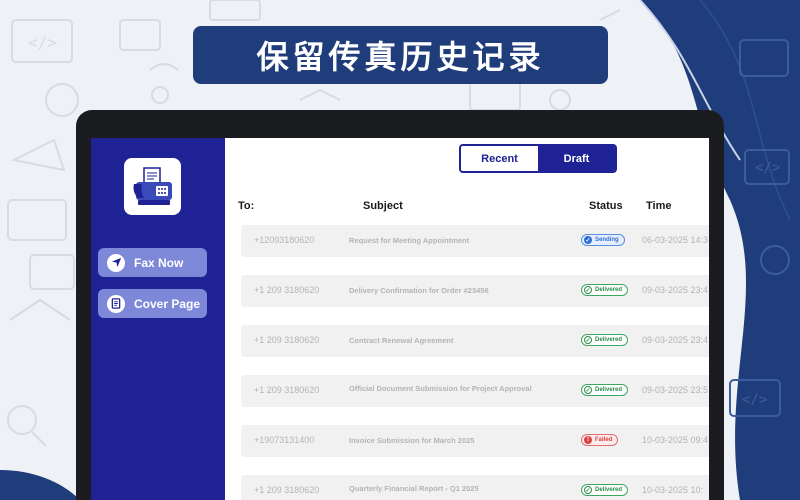 The height and width of the screenshot is (500, 800). Describe the element at coordinates (246, 206) in the screenshot. I see `column-header-to: To:` at that location.